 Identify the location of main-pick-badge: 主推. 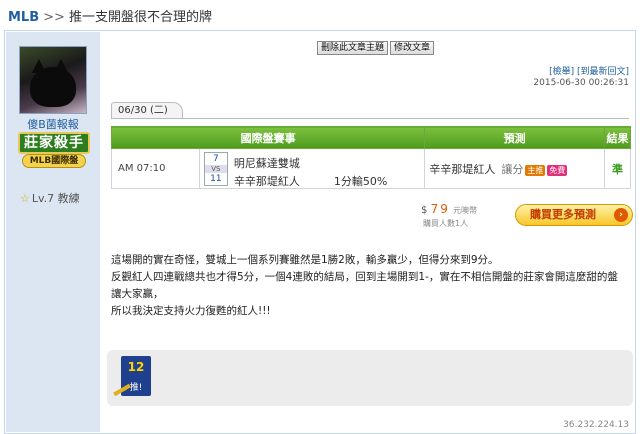
(535, 170).